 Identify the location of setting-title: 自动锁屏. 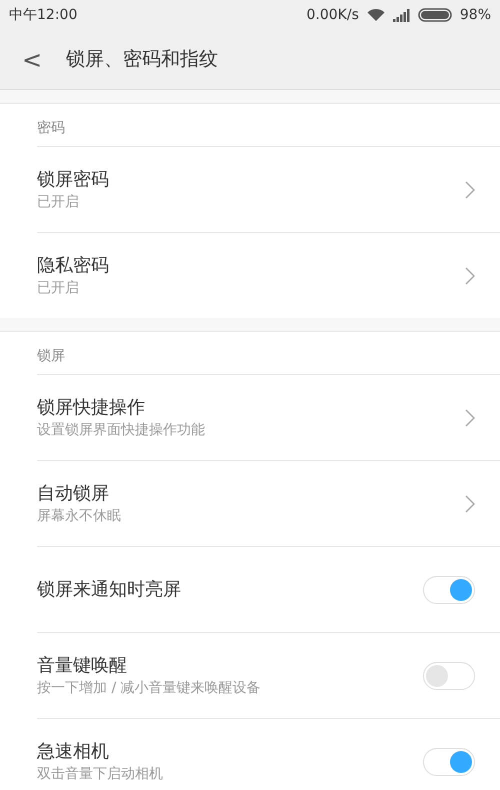
(73, 494).